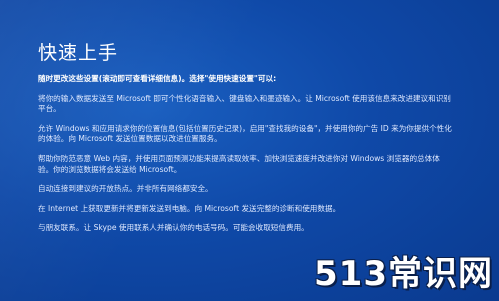 The width and height of the screenshot is (499, 301). I want to click on watermark-logo: 513常识网, so click(403, 274).